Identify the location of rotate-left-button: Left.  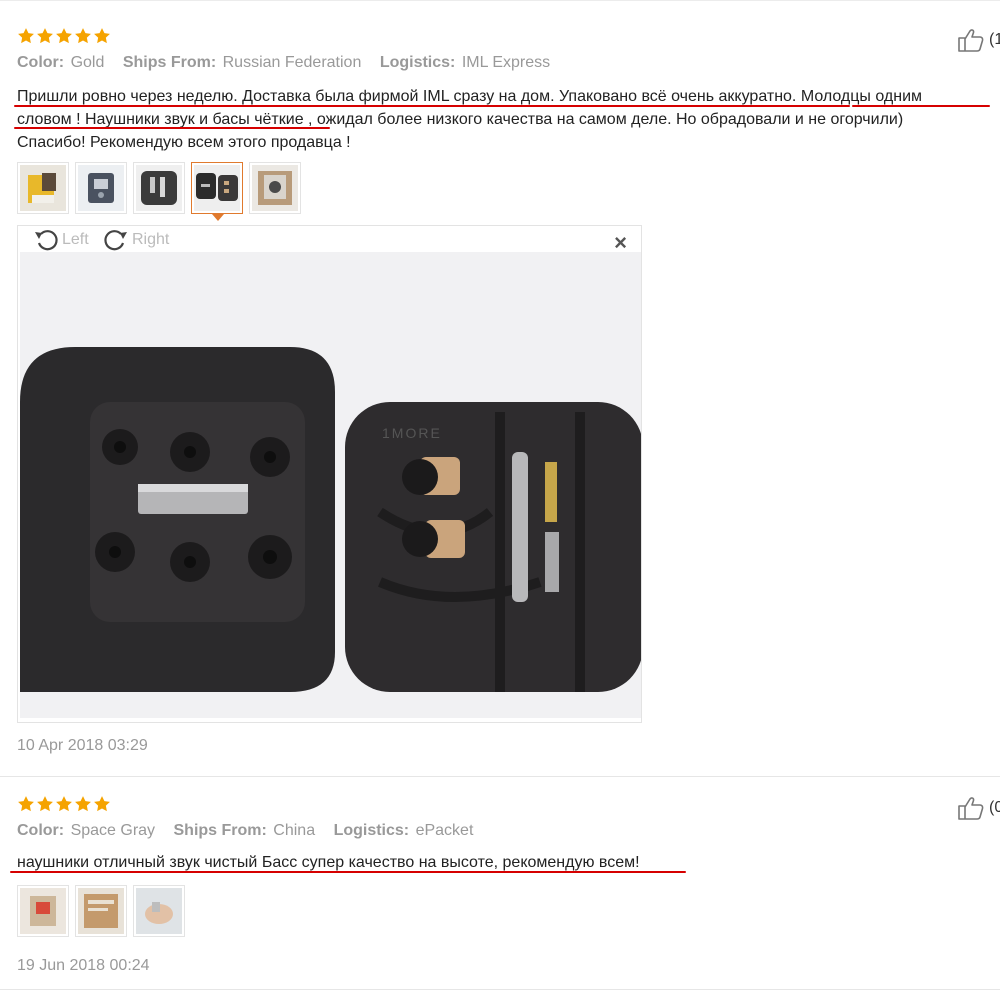
(60, 240).